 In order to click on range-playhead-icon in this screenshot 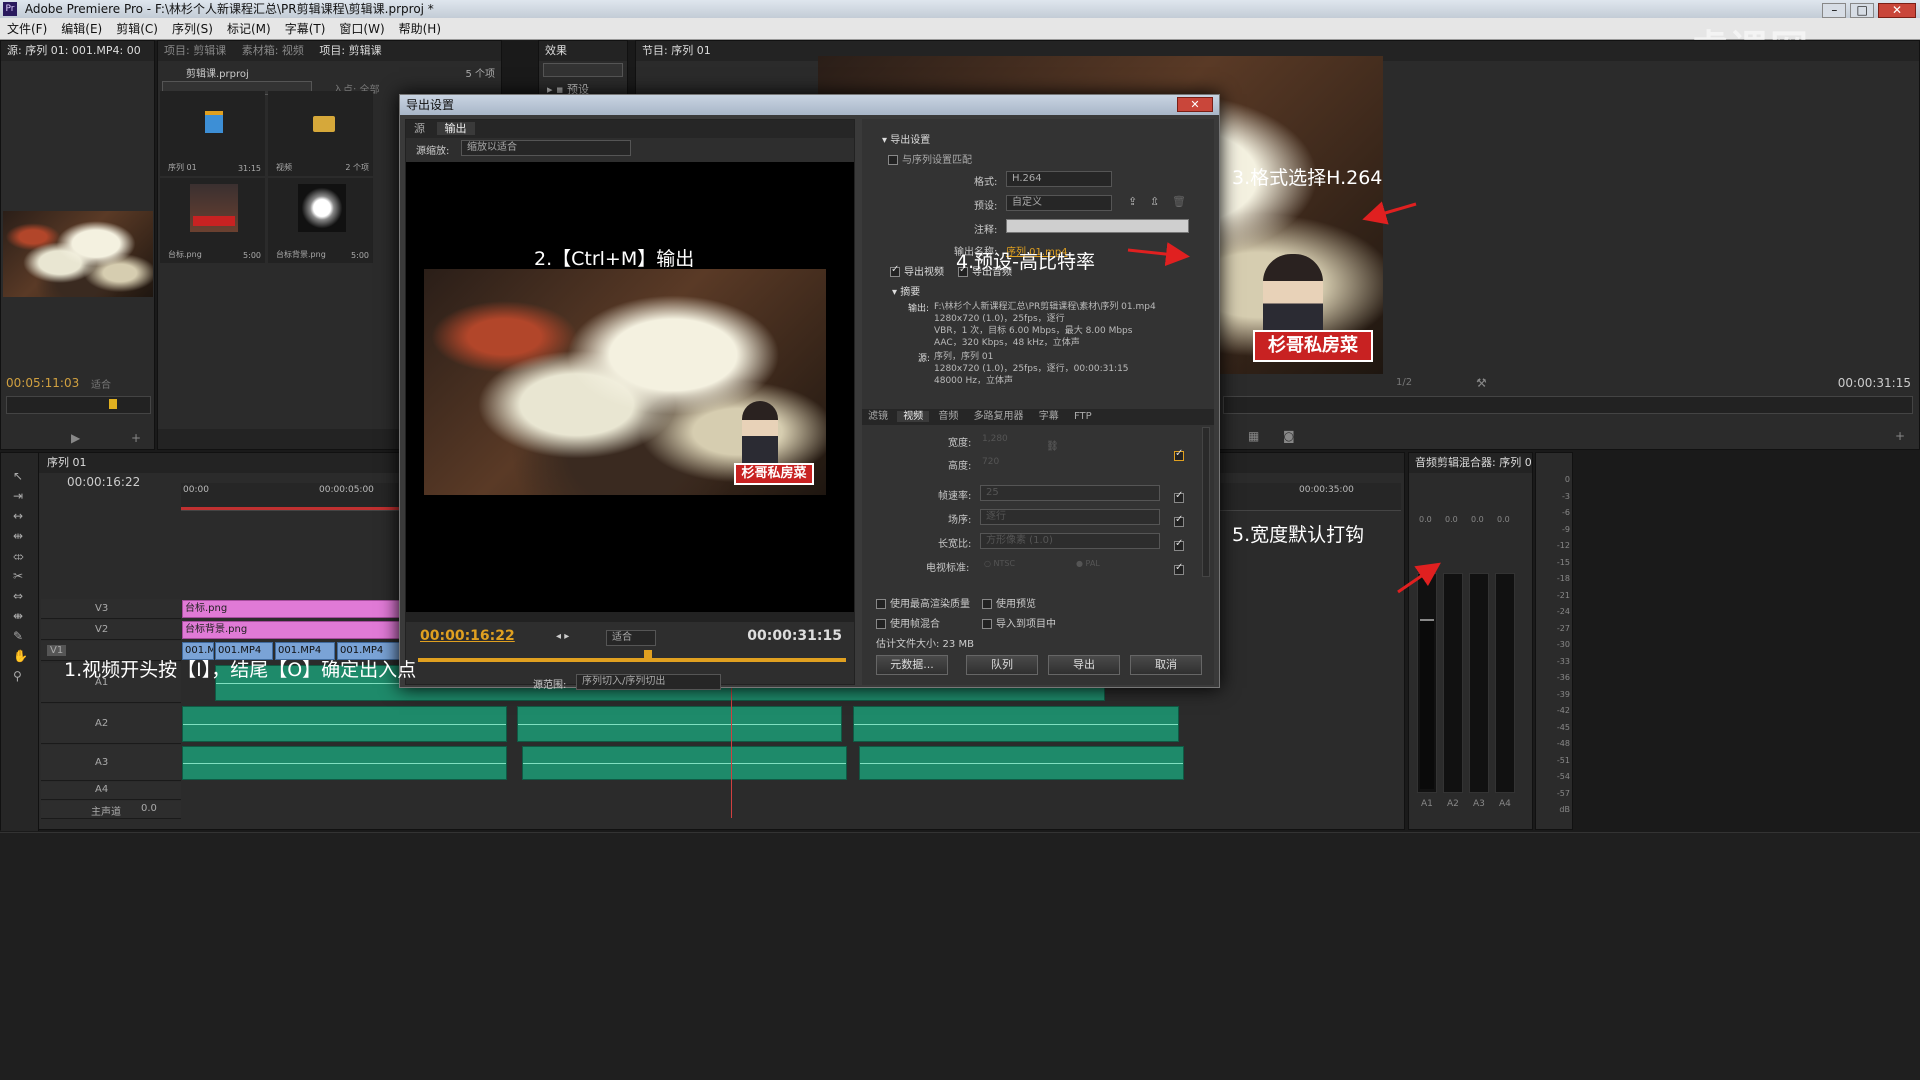, I will do `click(648, 655)`.